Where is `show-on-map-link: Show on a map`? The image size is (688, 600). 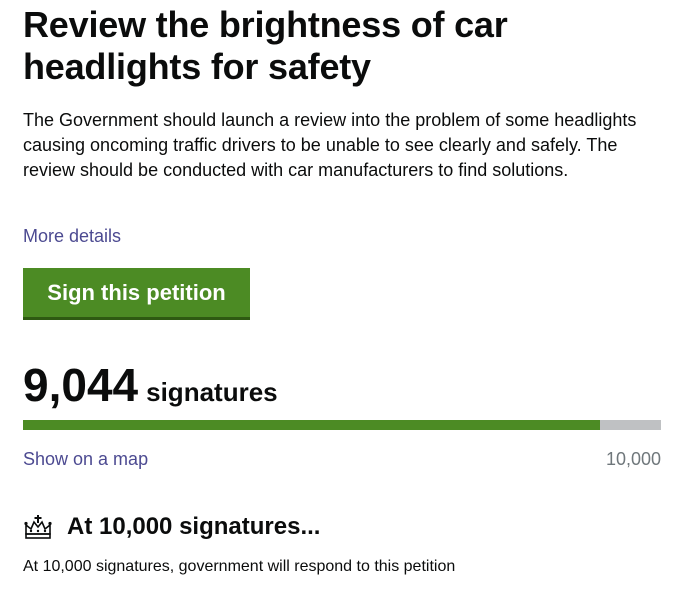 show-on-map-link: Show on a map is located at coordinates (85, 459).